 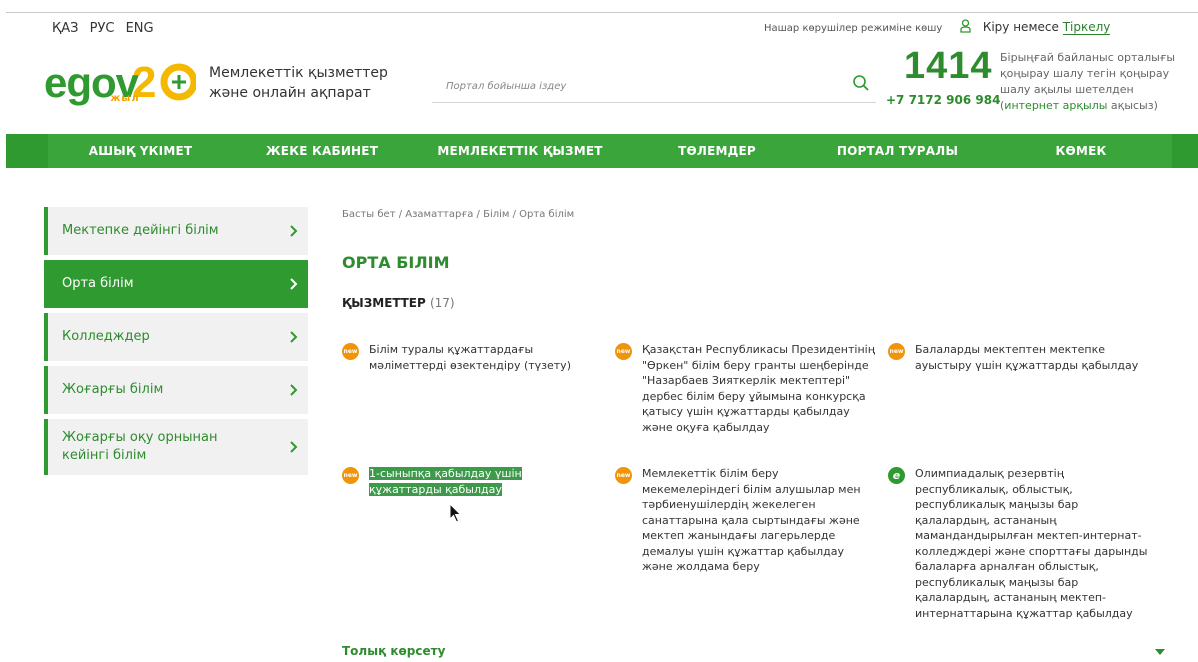 What do you see at coordinates (853, 28) in the screenshot?
I see `vision-mode-link: Нашар көрушілер режиміне көшу` at bounding box center [853, 28].